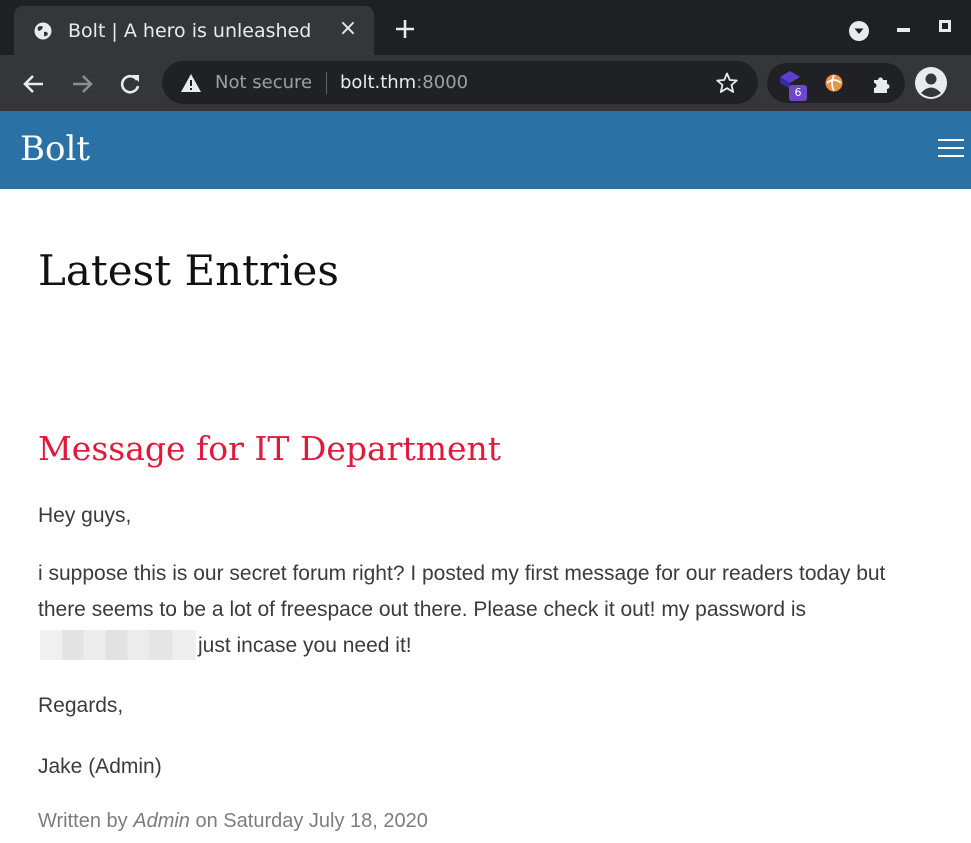 This screenshot has height=843, width=971. Describe the element at coordinates (43, 31) in the screenshot. I see `globe-icon` at that location.